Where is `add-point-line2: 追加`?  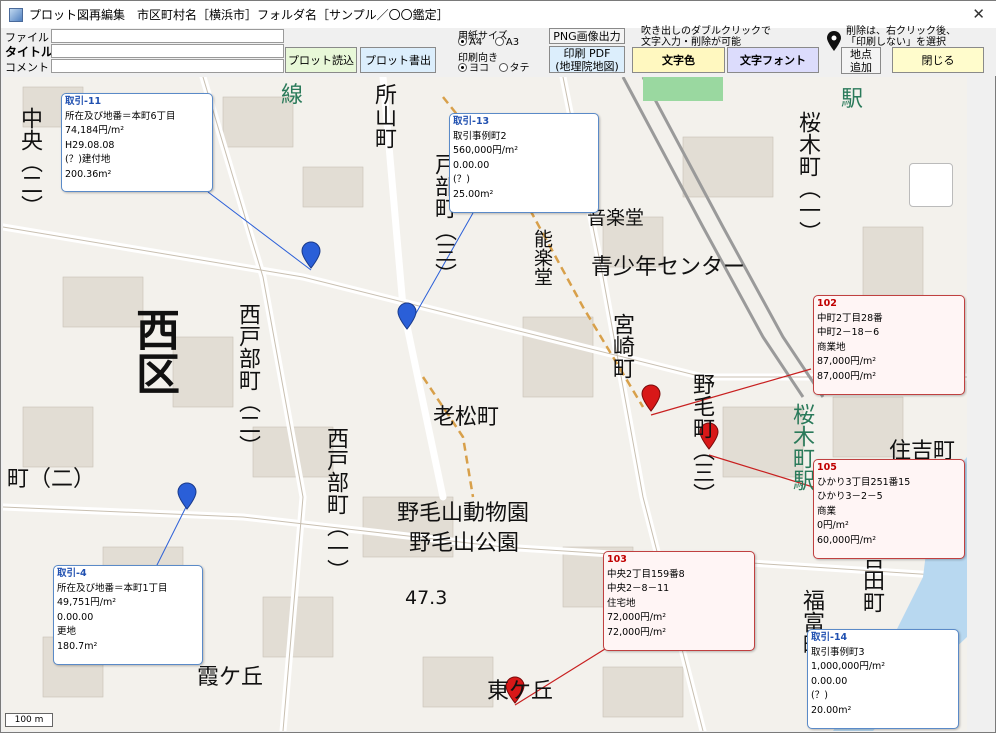
add-point-line2: 追加 is located at coordinates (861, 67).